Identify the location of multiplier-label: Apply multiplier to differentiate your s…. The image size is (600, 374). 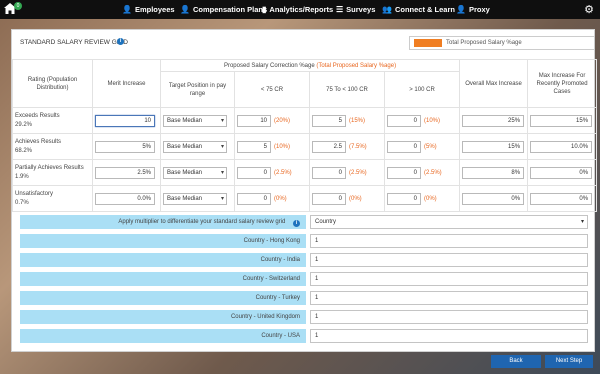
(163, 222).